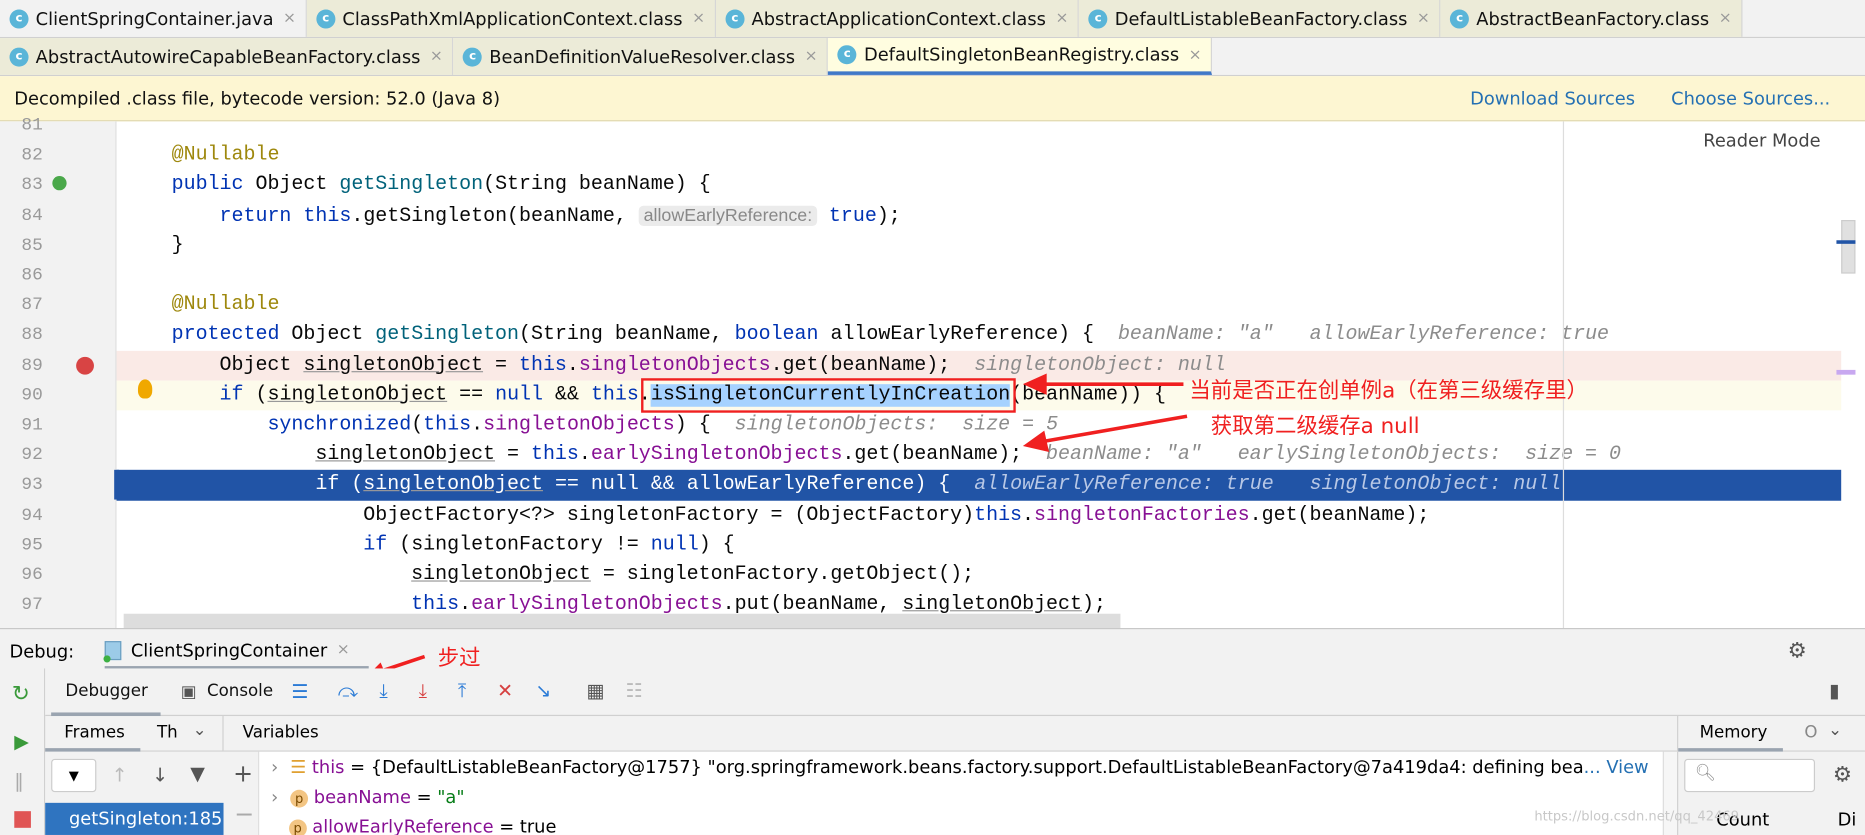  What do you see at coordinates (1834, 691) in the screenshot?
I see `restore-layout-icon: ▮` at bounding box center [1834, 691].